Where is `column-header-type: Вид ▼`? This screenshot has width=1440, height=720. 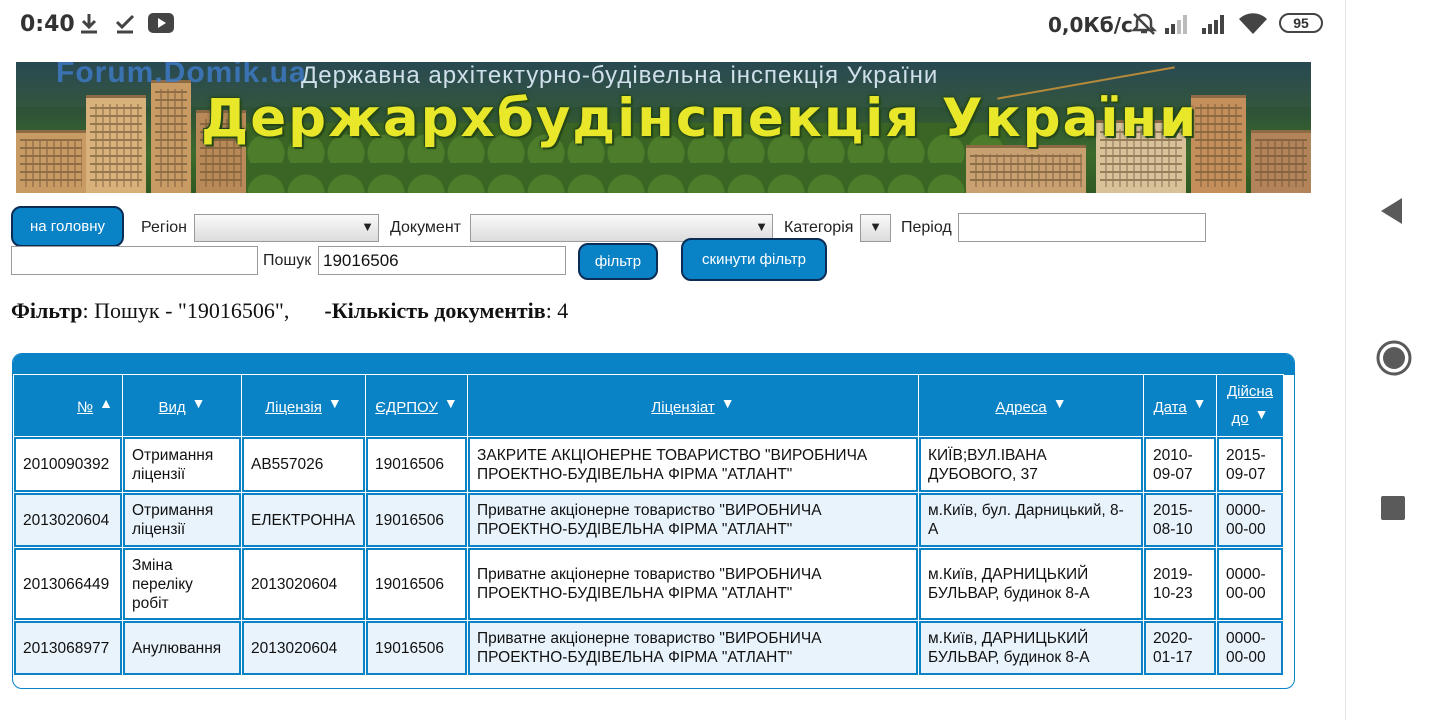
column-header-type: Вид ▼ is located at coordinates (182, 405).